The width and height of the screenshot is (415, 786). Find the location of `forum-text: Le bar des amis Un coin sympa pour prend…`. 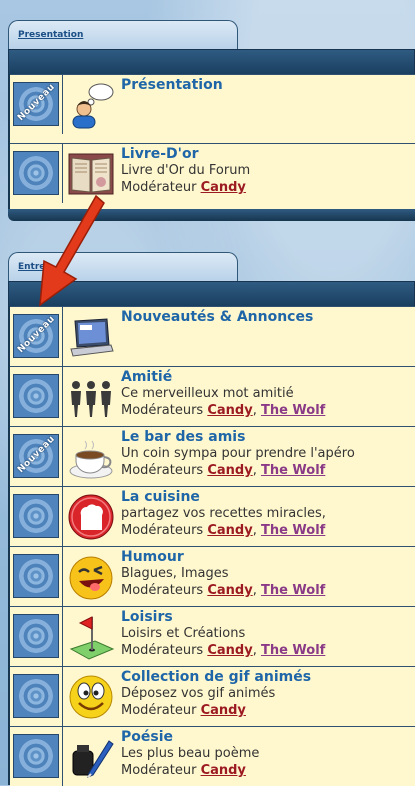

forum-text: Le bar des amis Un coin sympa pour prend… is located at coordinates (266, 454).